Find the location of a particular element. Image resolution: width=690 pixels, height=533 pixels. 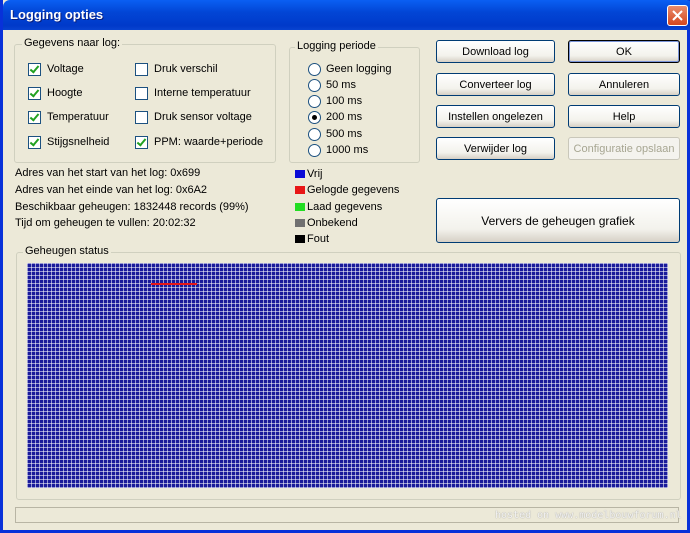

cancel-button: Annuleren is located at coordinates (624, 84).